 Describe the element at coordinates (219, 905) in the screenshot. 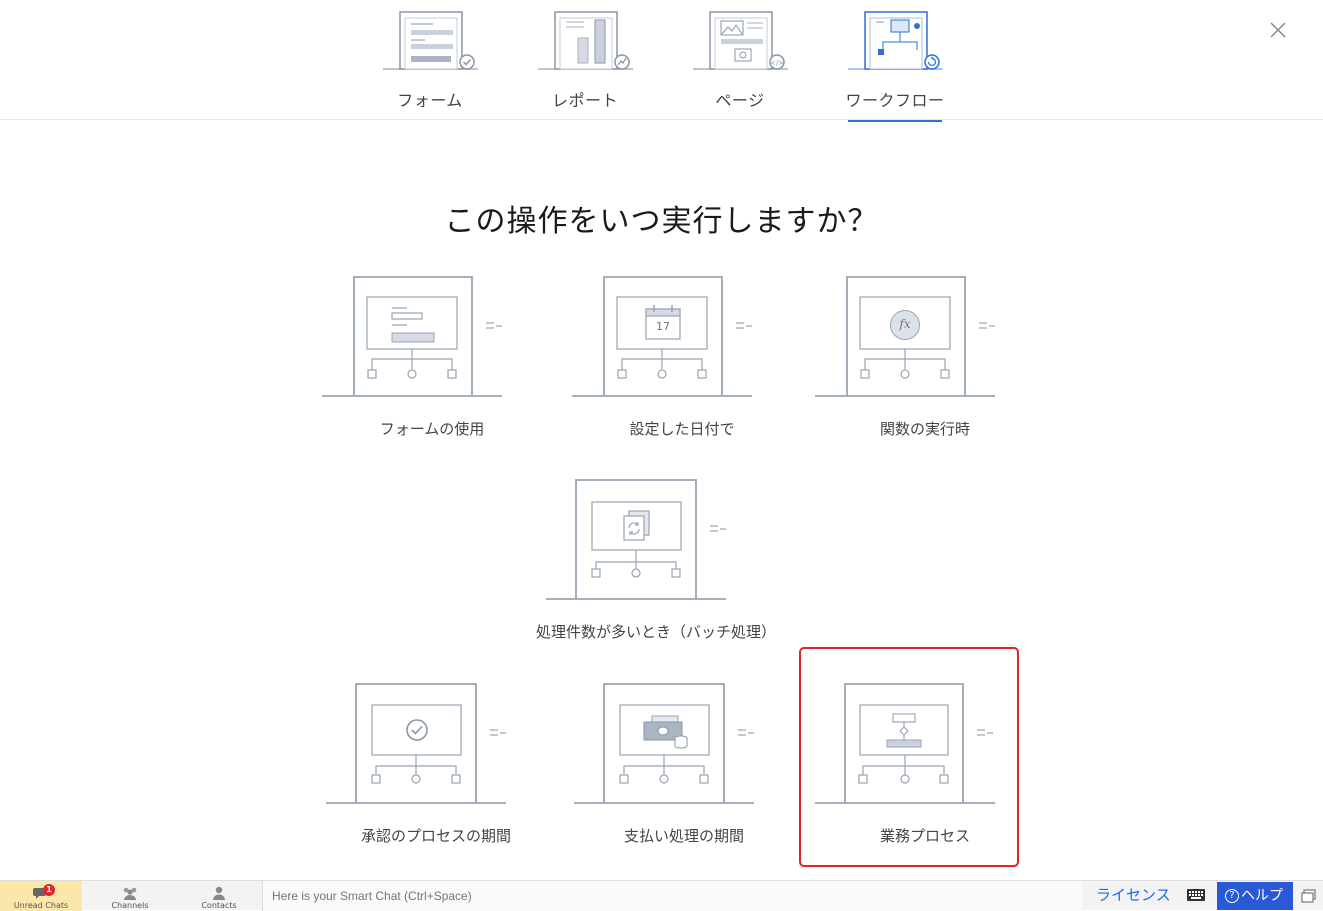

I see `contacts-label: Contacts` at that location.